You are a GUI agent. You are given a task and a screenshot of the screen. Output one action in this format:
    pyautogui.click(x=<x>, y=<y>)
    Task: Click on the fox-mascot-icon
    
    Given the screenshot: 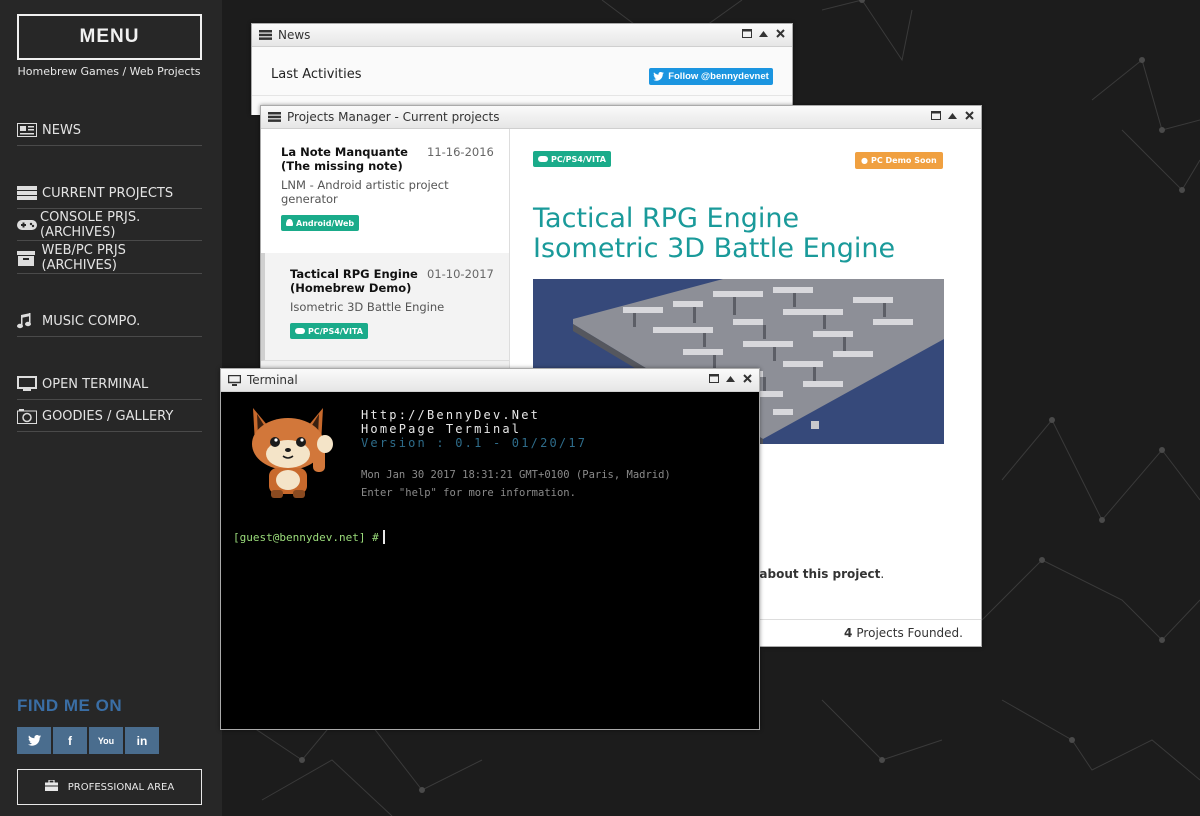 What is the action you would take?
    pyautogui.click(x=292, y=453)
    